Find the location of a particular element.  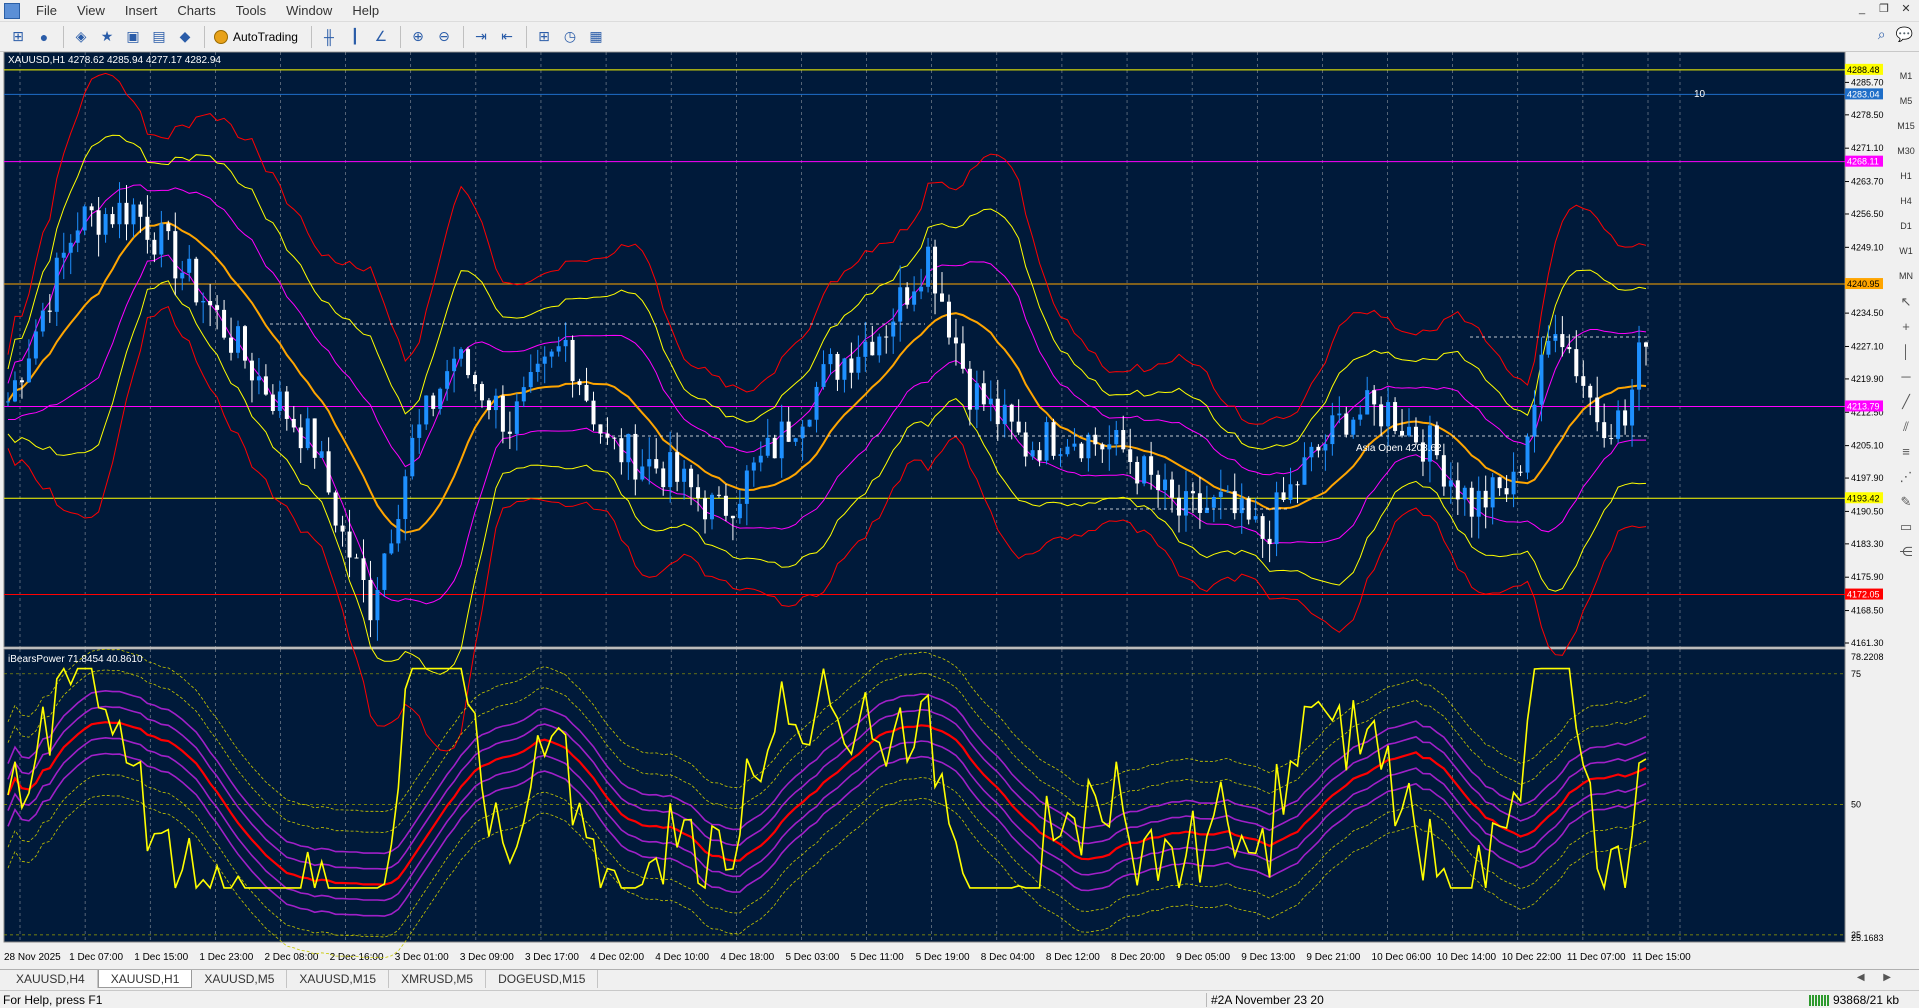

crosshair-icon: + is located at coordinates (1906, 326).